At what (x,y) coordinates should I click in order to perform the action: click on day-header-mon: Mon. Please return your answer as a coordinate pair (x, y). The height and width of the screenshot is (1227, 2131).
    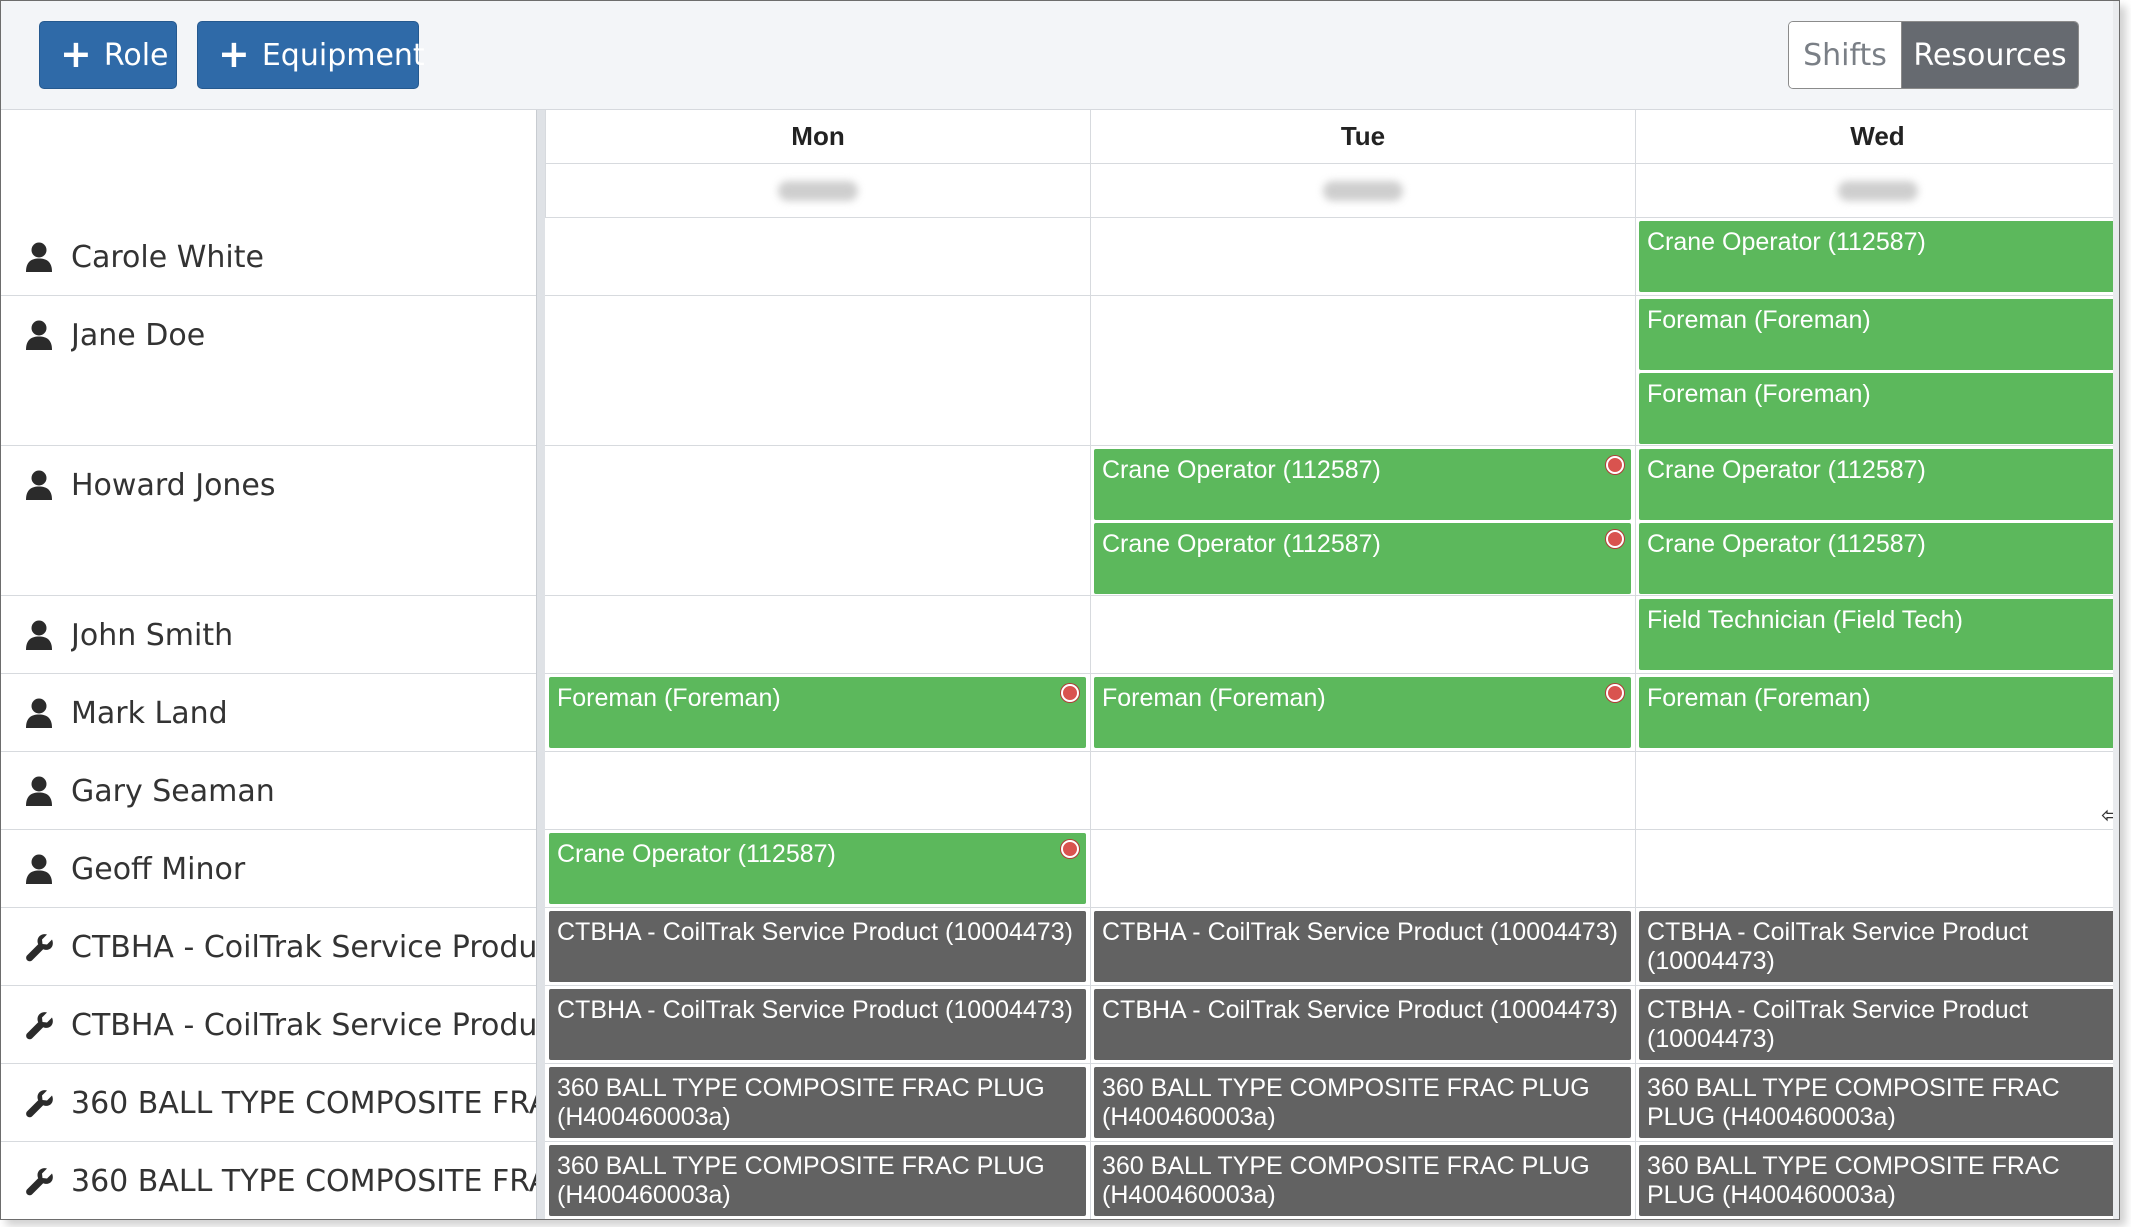
    Looking at the image, I should click on (817, 137).